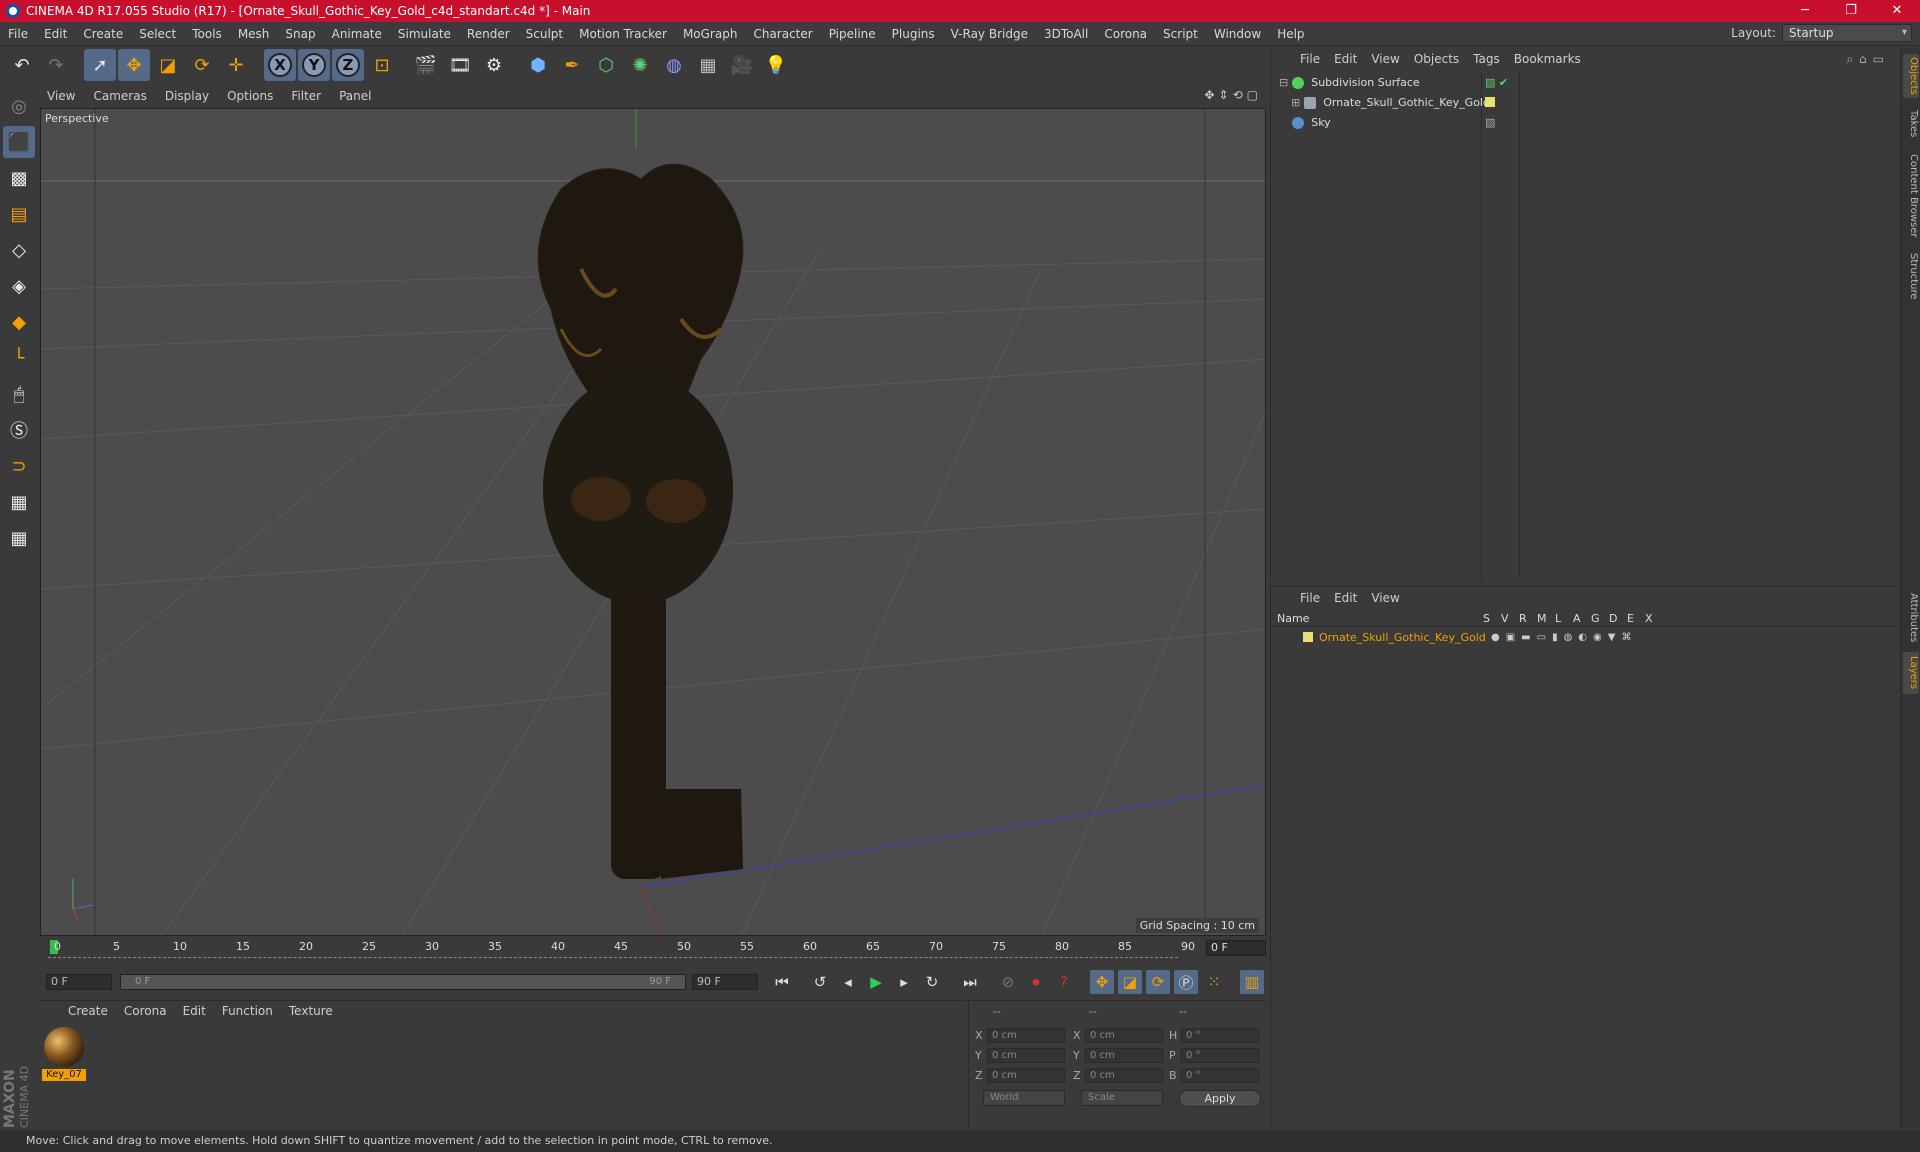  What do you see at coordinates (311, 1011) in the screenshot?
I see `material-menu-texture: Texture` at bounding box center [311, 1011].